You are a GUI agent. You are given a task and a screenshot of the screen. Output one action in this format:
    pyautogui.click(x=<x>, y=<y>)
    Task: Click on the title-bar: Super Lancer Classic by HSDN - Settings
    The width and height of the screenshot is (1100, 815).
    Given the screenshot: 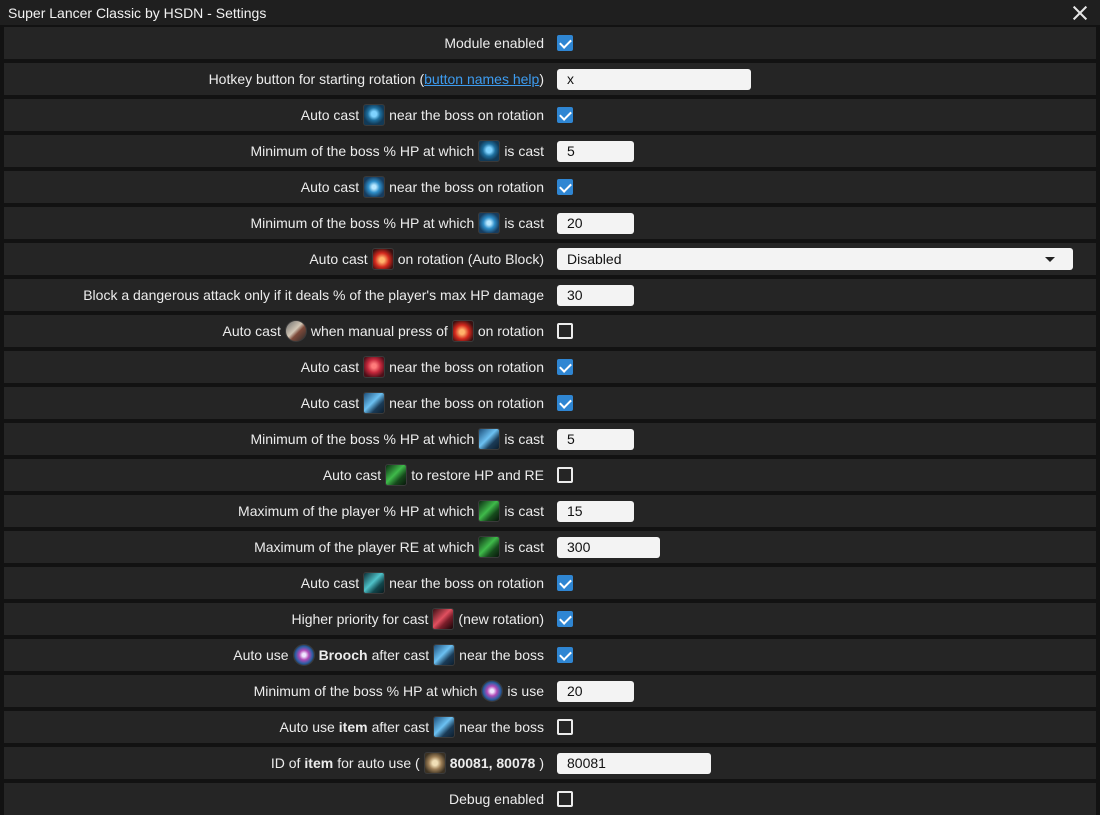 What is the action you would take?
    pyautogui.click(x=550, y=12)
    